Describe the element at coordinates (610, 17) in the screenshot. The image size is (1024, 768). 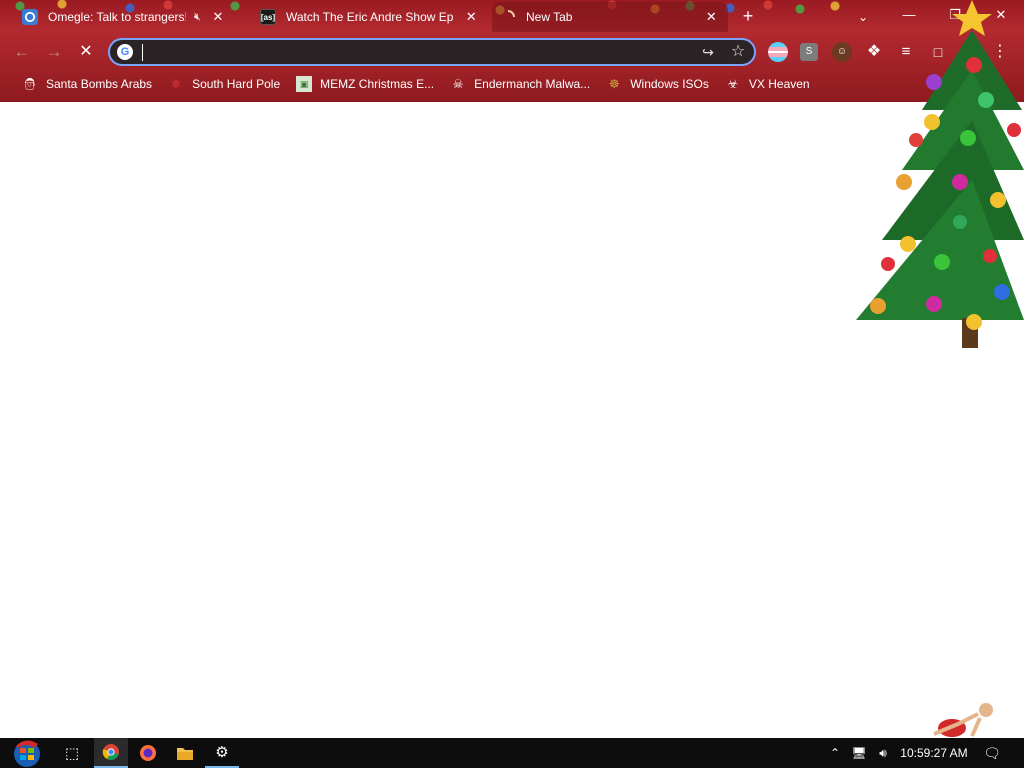
I see `tab-new-tab: New Tab ✕` at that location.